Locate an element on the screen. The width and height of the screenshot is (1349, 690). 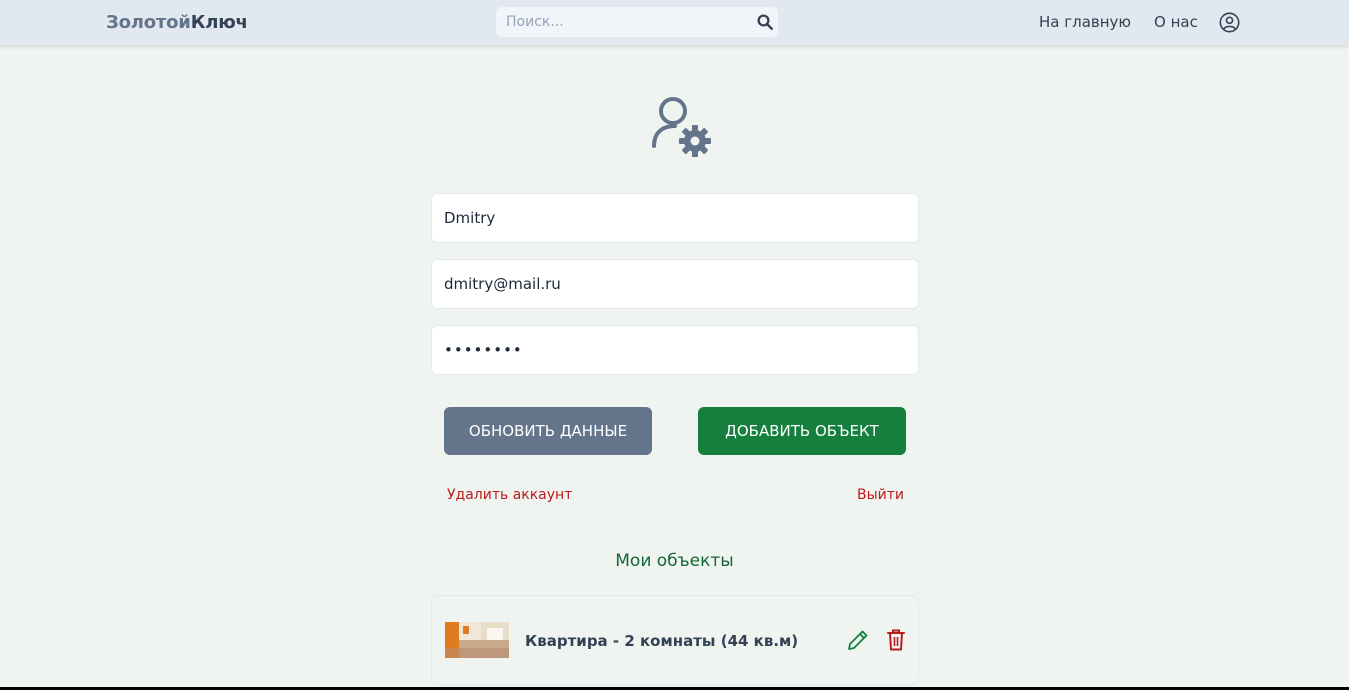
search-box is located at coordinates (637, 22).